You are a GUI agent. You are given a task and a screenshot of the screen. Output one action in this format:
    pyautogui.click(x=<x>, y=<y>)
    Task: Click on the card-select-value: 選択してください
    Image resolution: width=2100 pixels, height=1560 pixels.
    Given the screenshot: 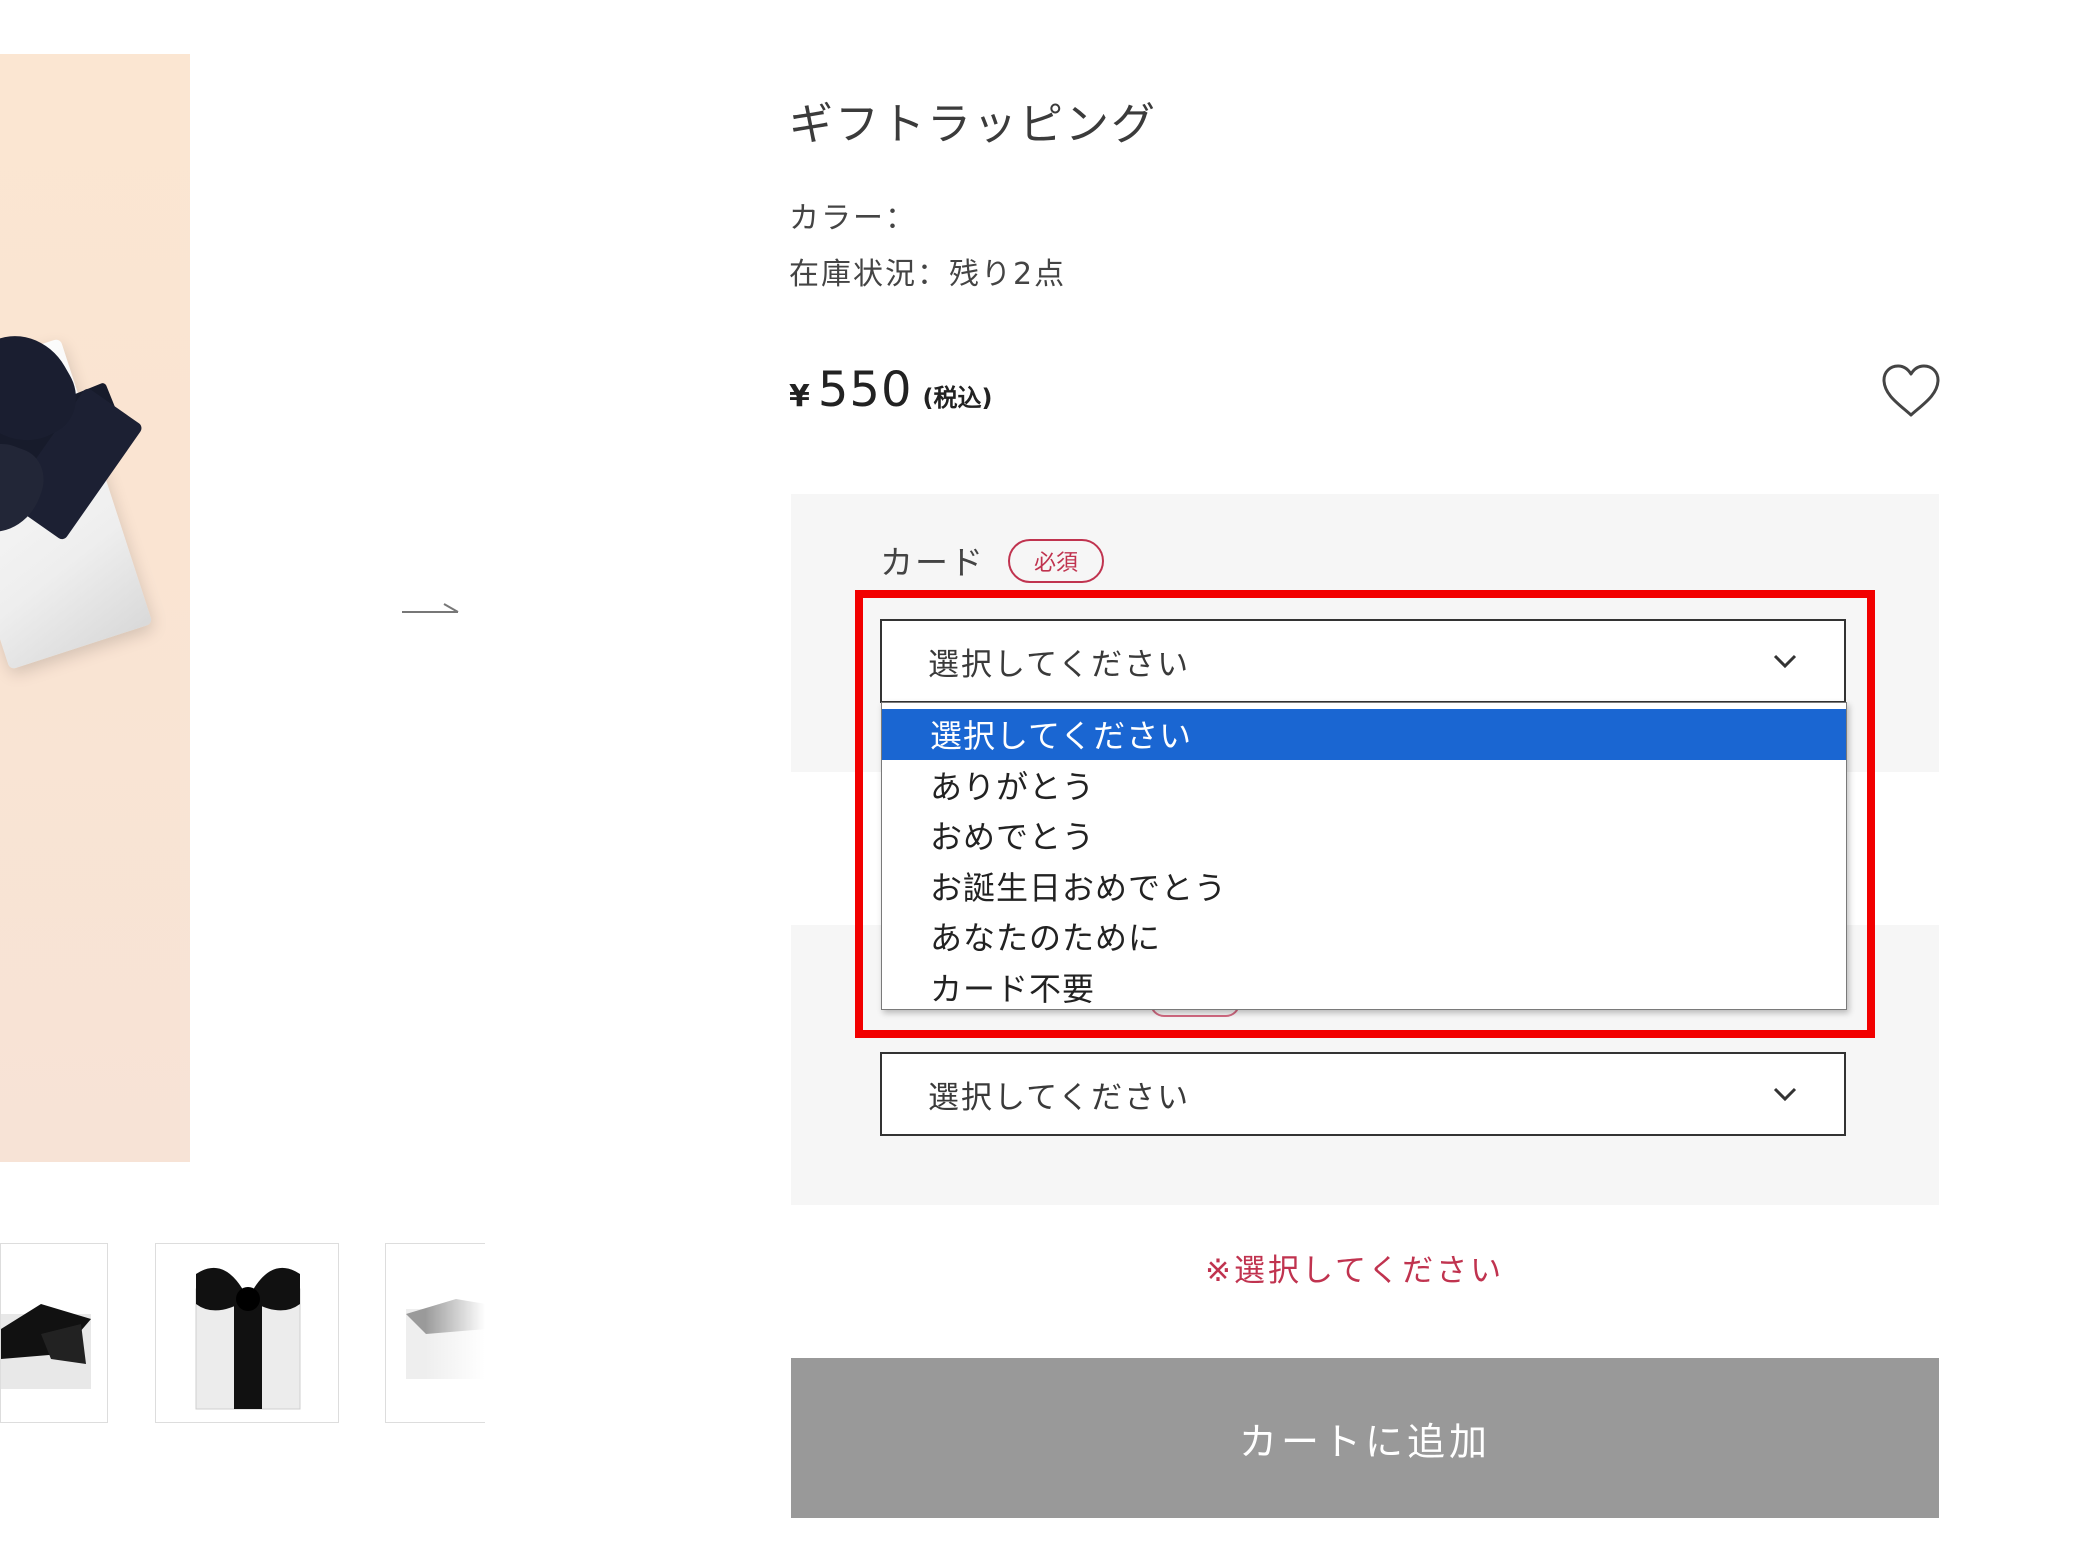 What is the action you would take?
    pyautogui.click(x=1059, y=664)
    